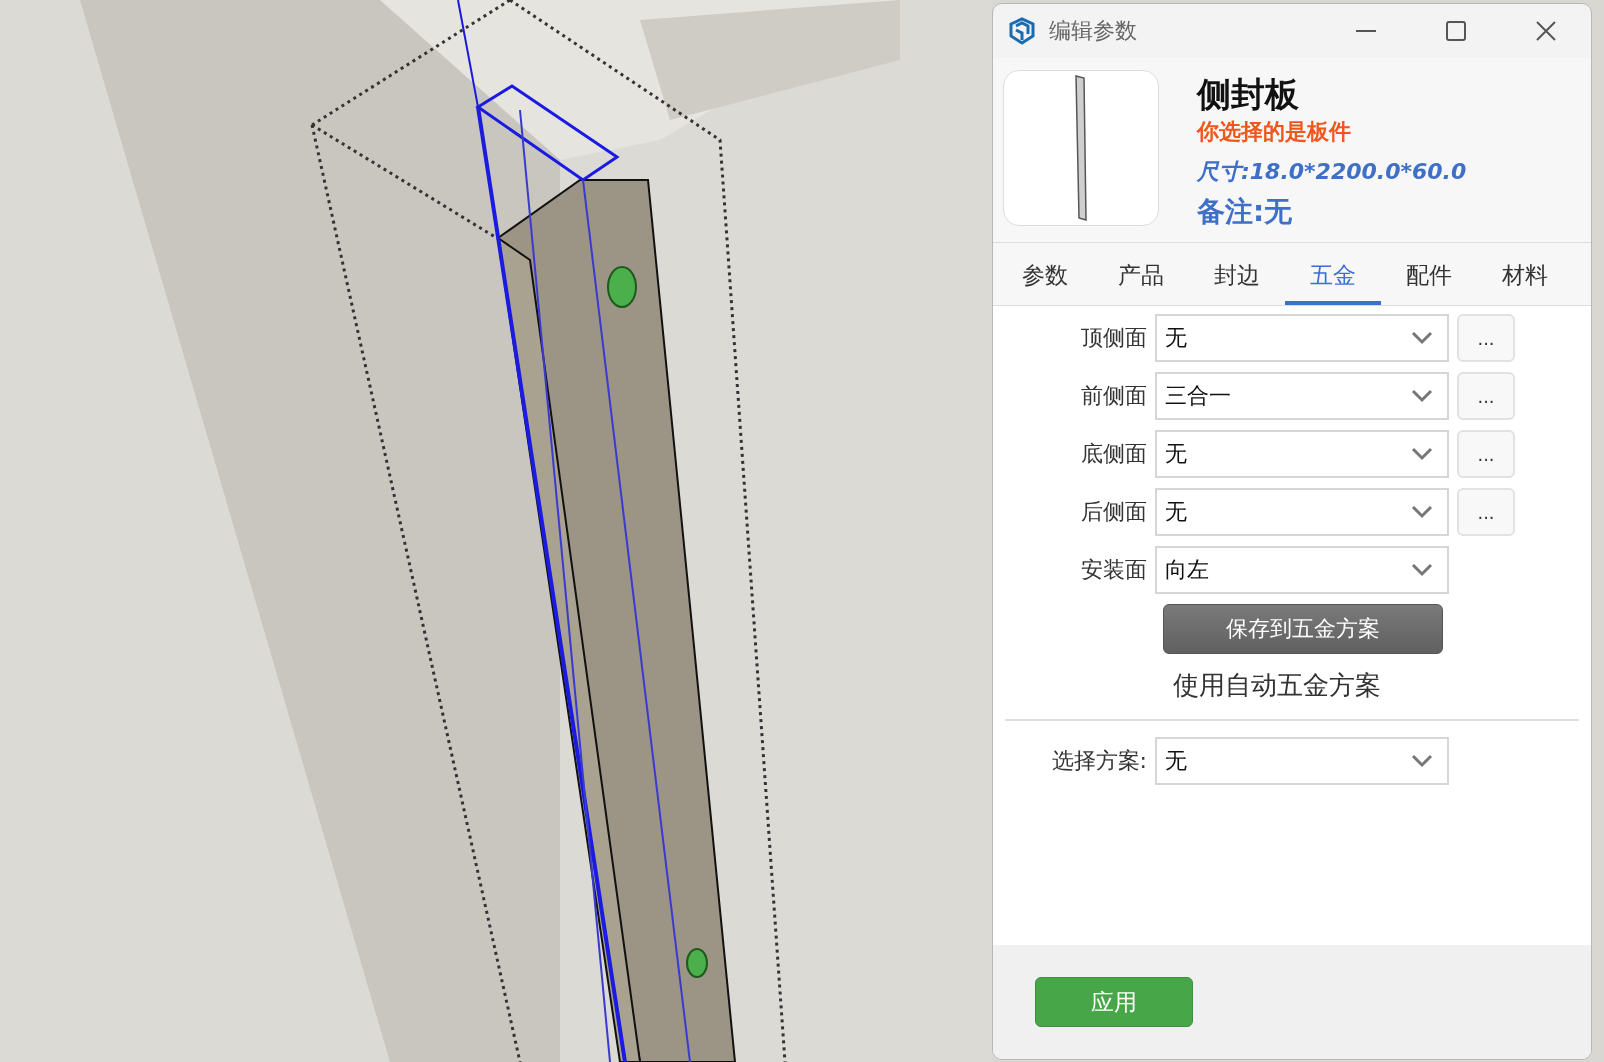 Image resolution: width=1604 pixels, height=1062 pixels. What do you see at coordinates (1114, 512) in the screenshot?
I see `field-label: 后侧面` at bounding box center [1114, 512].